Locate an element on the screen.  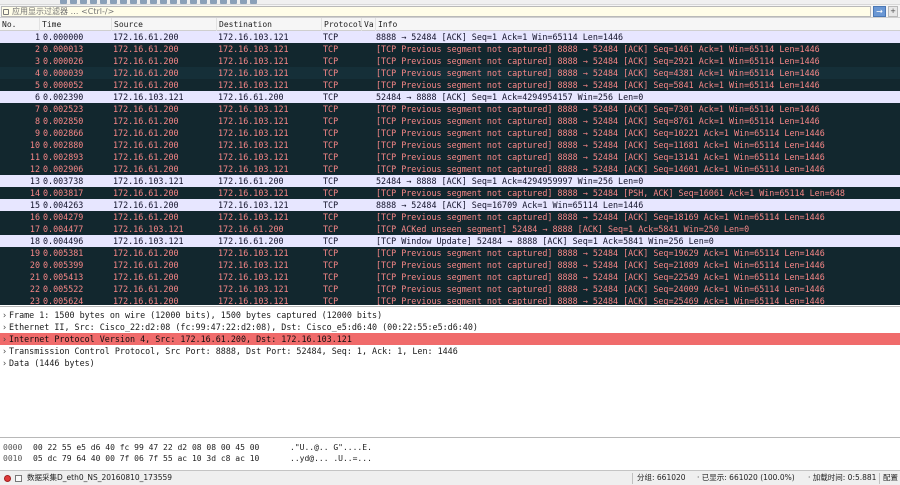
packet-time: 0.004496 is located at coordinates (63, 241).